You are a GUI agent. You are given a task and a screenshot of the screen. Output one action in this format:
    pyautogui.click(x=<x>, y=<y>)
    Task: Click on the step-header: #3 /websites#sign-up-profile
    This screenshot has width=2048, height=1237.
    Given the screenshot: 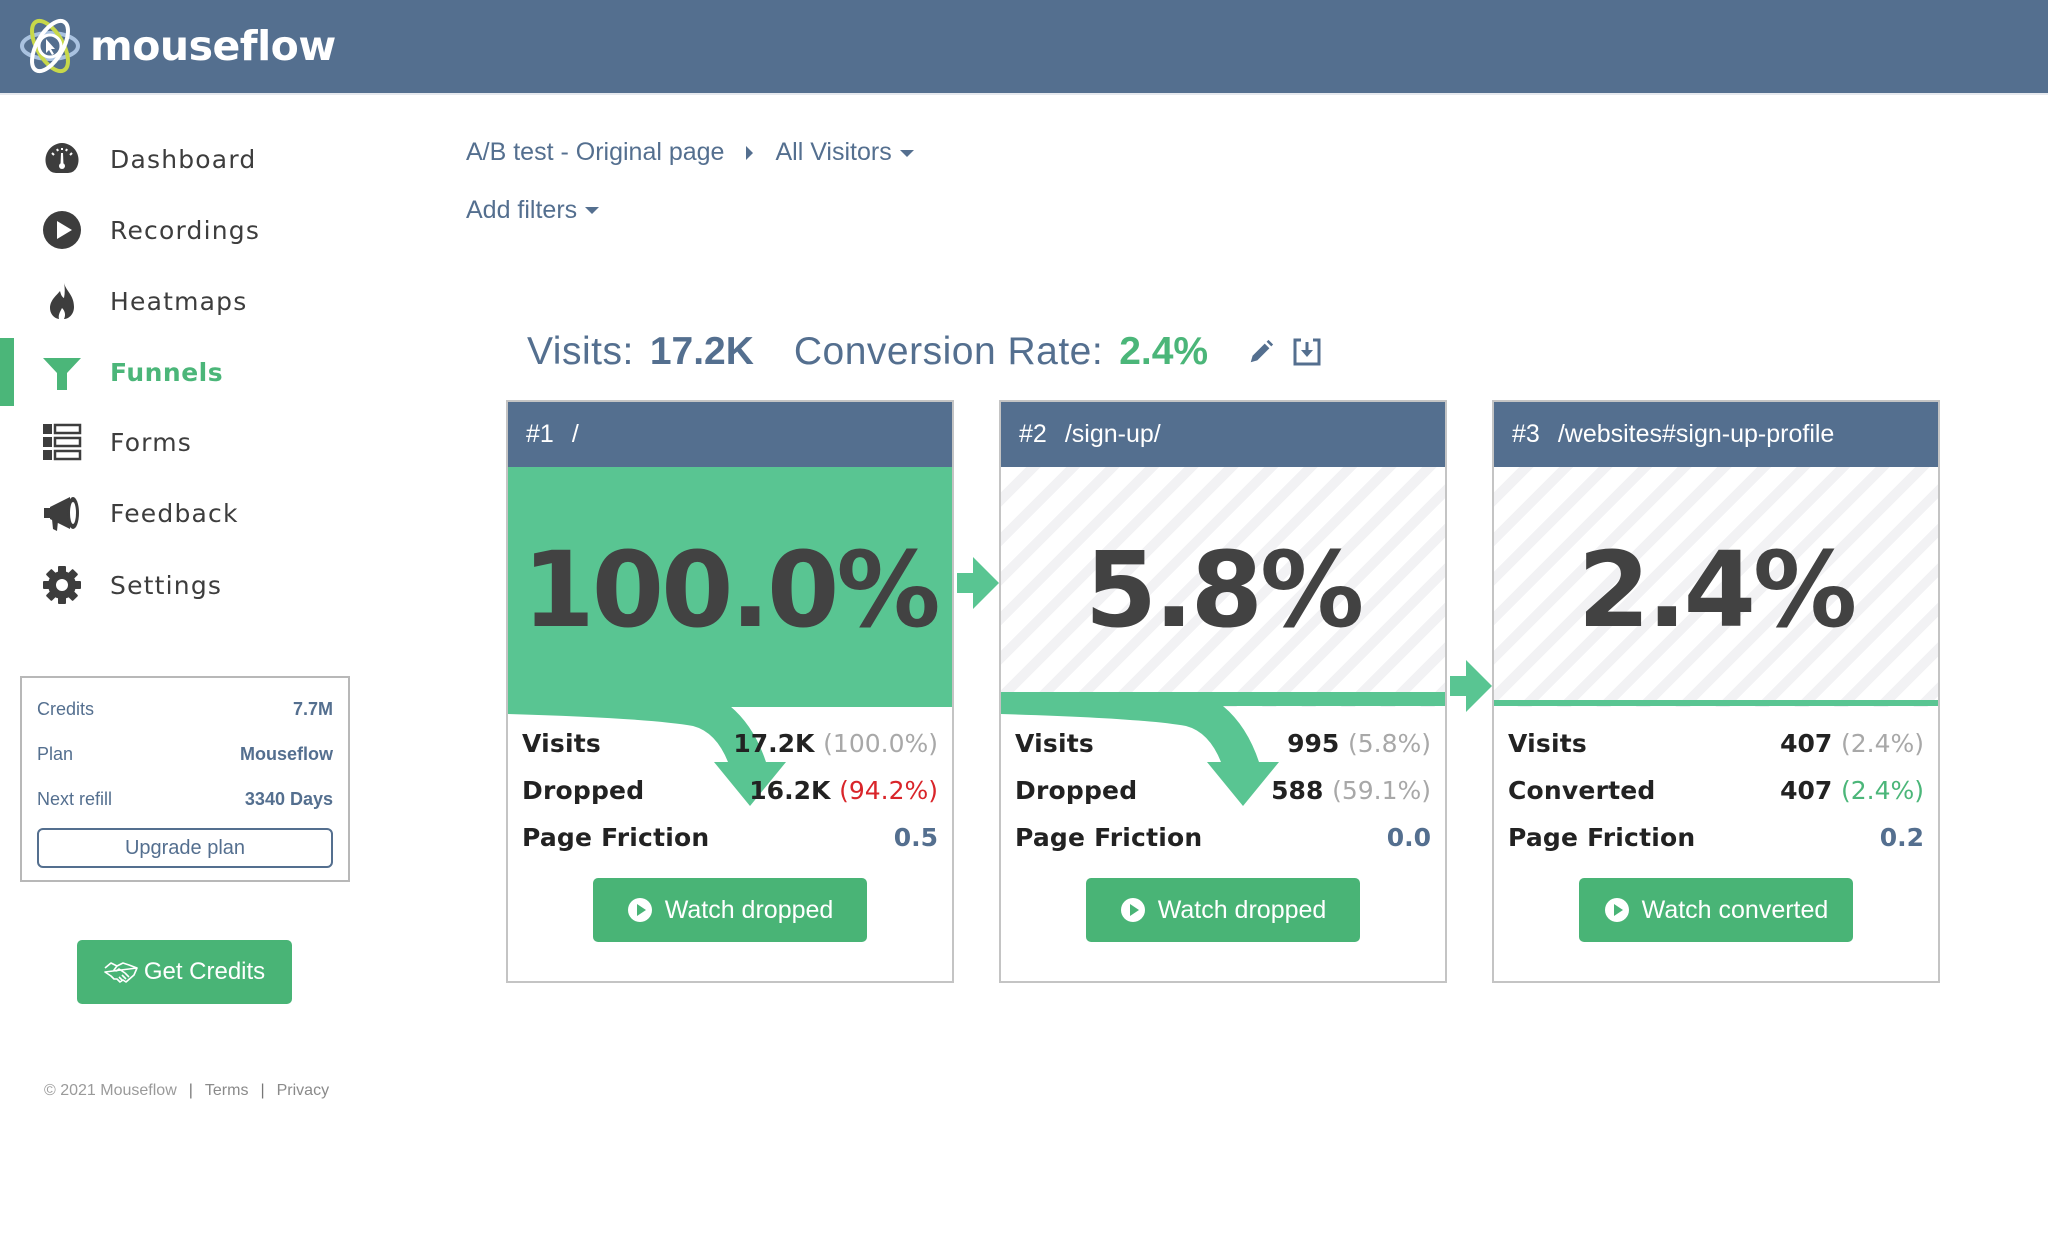 What is the action you would take?
    pyautogui.click(x=1716, y=434)
    